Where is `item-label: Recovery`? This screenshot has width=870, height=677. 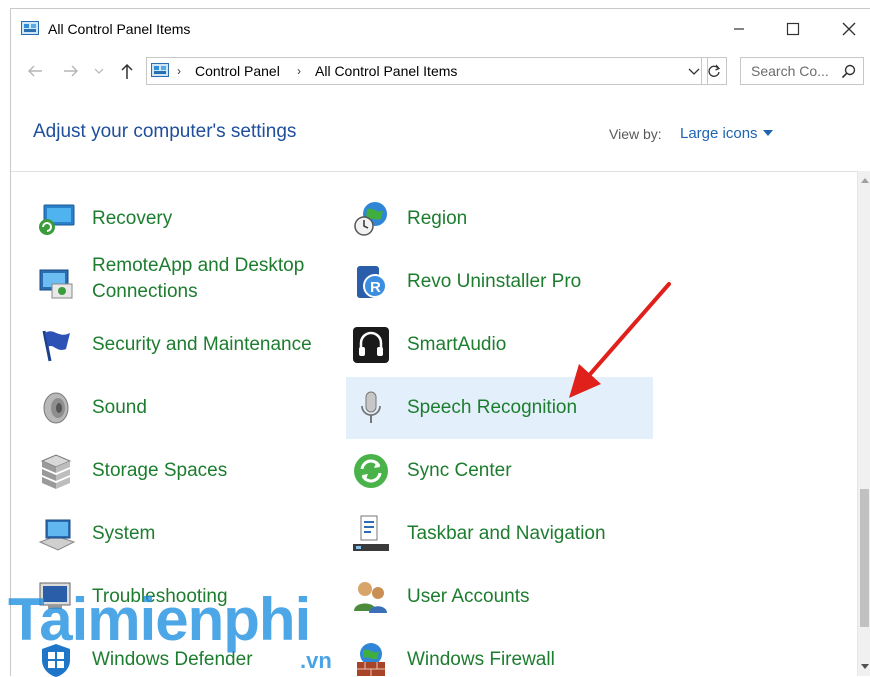
item-label: Recovery is located at coordinates (132, 218).